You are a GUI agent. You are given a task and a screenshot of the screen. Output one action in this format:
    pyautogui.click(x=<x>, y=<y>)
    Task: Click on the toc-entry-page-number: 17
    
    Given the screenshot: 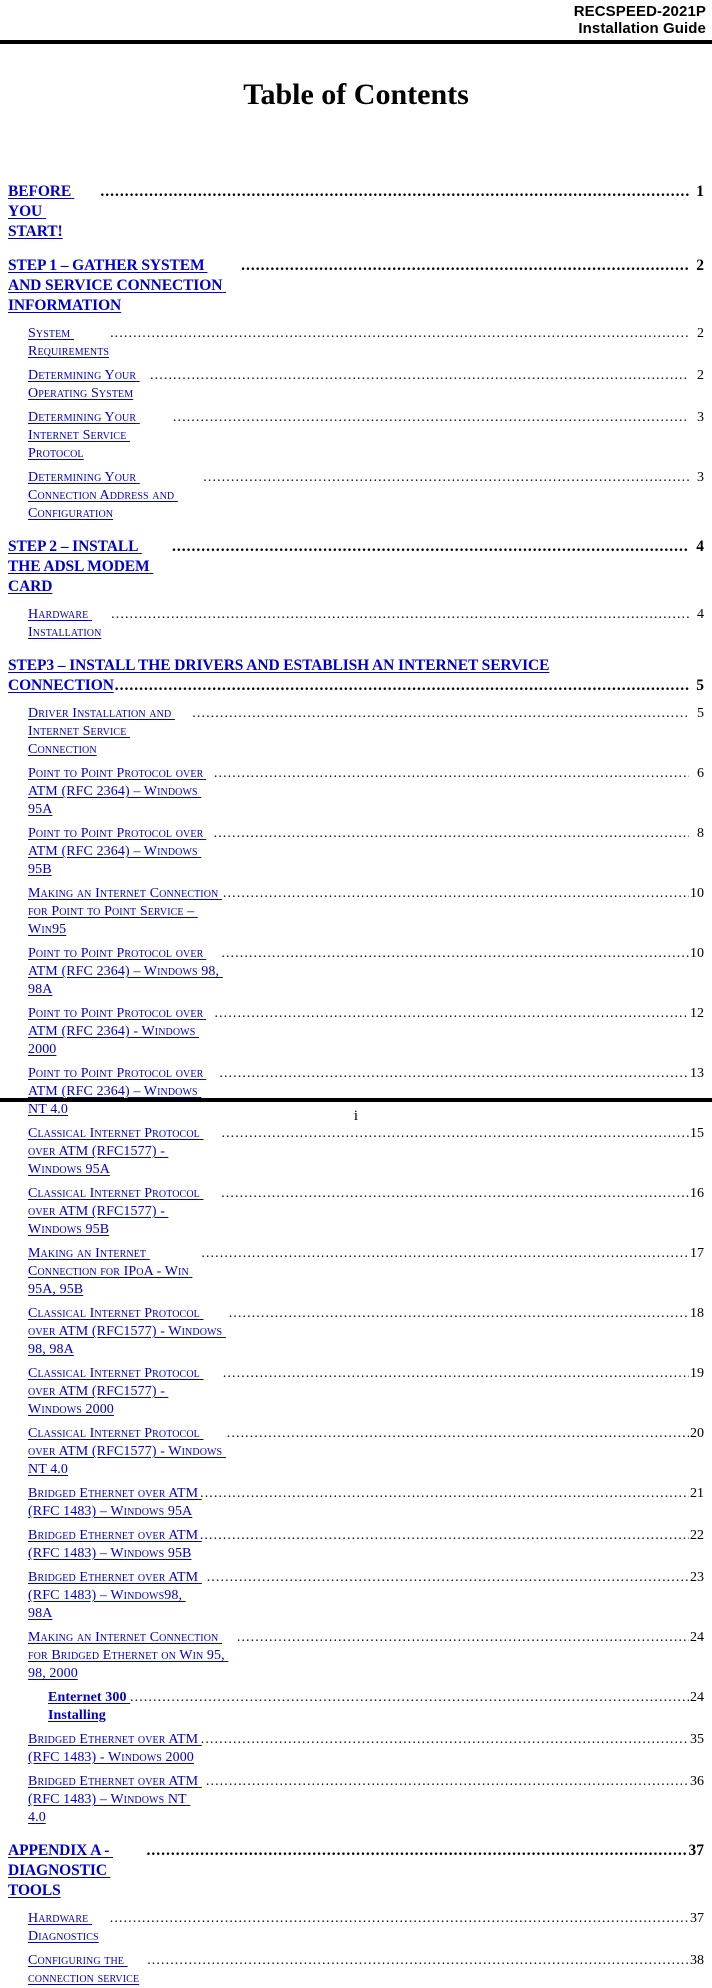 What is the action you would take?
    pyautogui.click(x=697, y=1253)
    